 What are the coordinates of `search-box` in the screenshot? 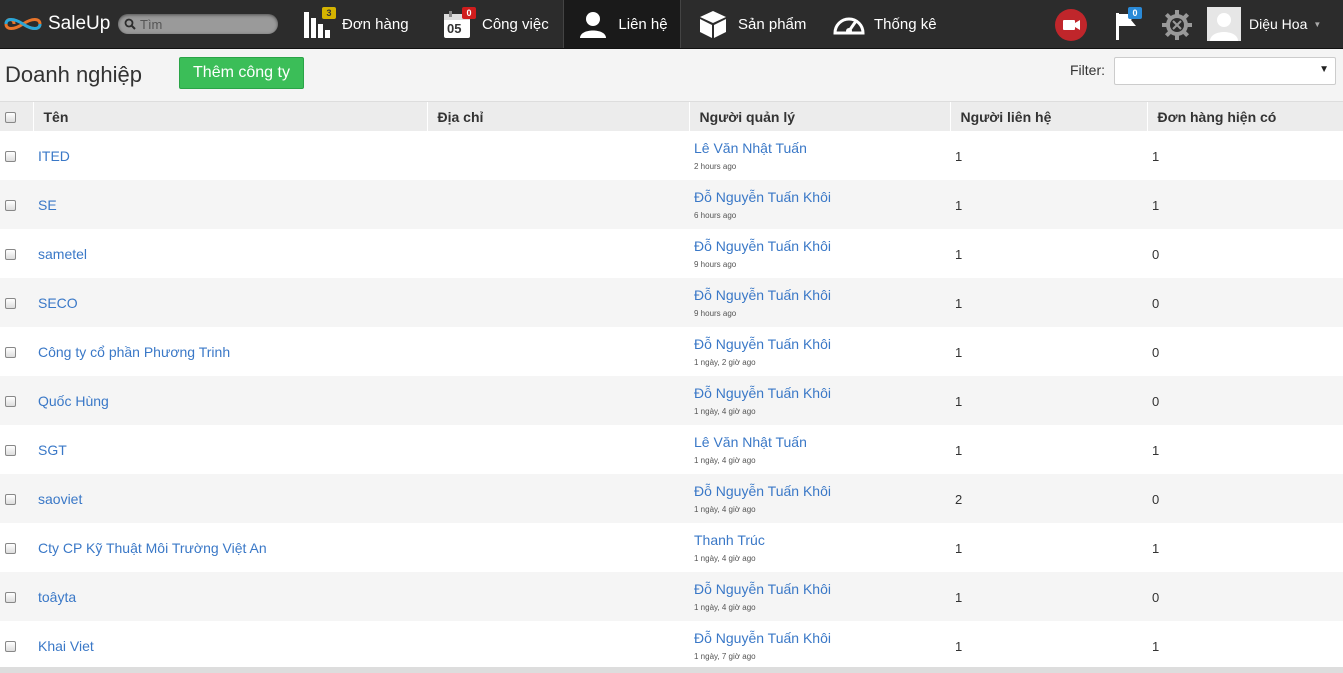 It's located at (198, 24).